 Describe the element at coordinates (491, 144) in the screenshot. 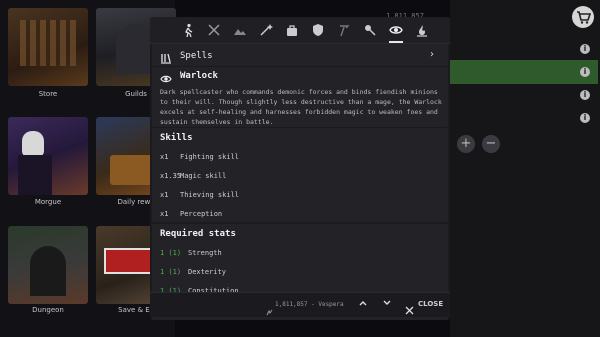

I see `minus-button: −` at that location.